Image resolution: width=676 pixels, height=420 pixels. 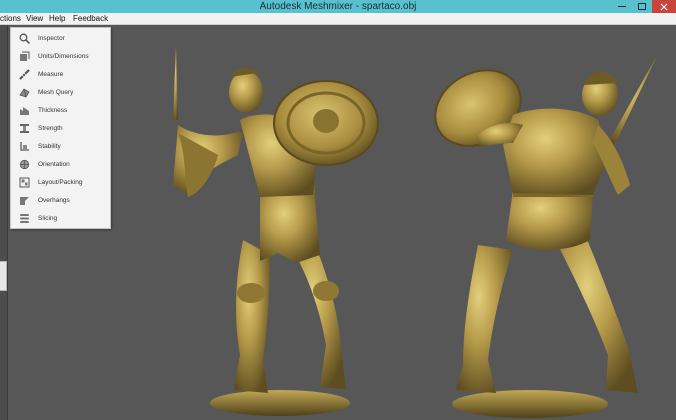 What do you see at coordinates (51, 38) in the screenshot?
I see `menu-item-label: Inspector` at bounding box center [51, 38].